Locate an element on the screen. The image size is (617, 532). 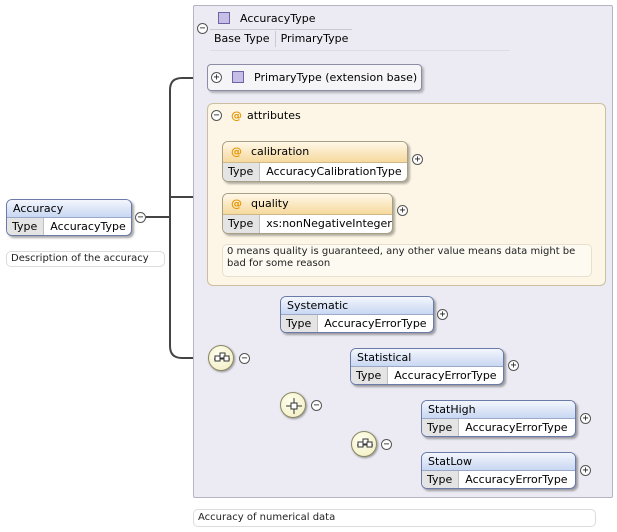
attributes-label: attributes is located at coordinates (274, 115).